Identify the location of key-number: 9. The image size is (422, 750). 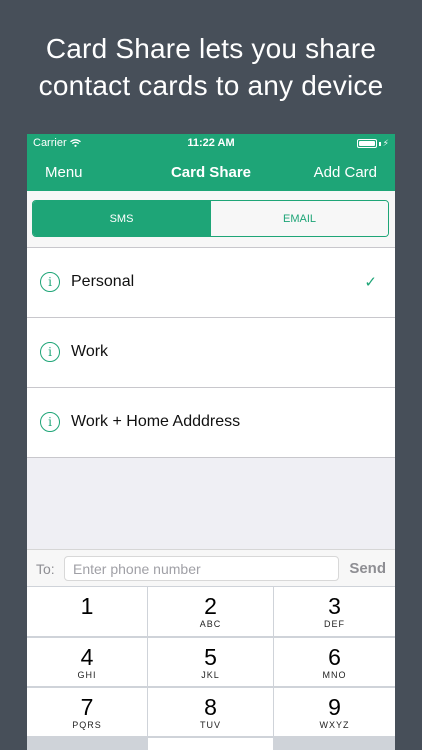
(334, 707).